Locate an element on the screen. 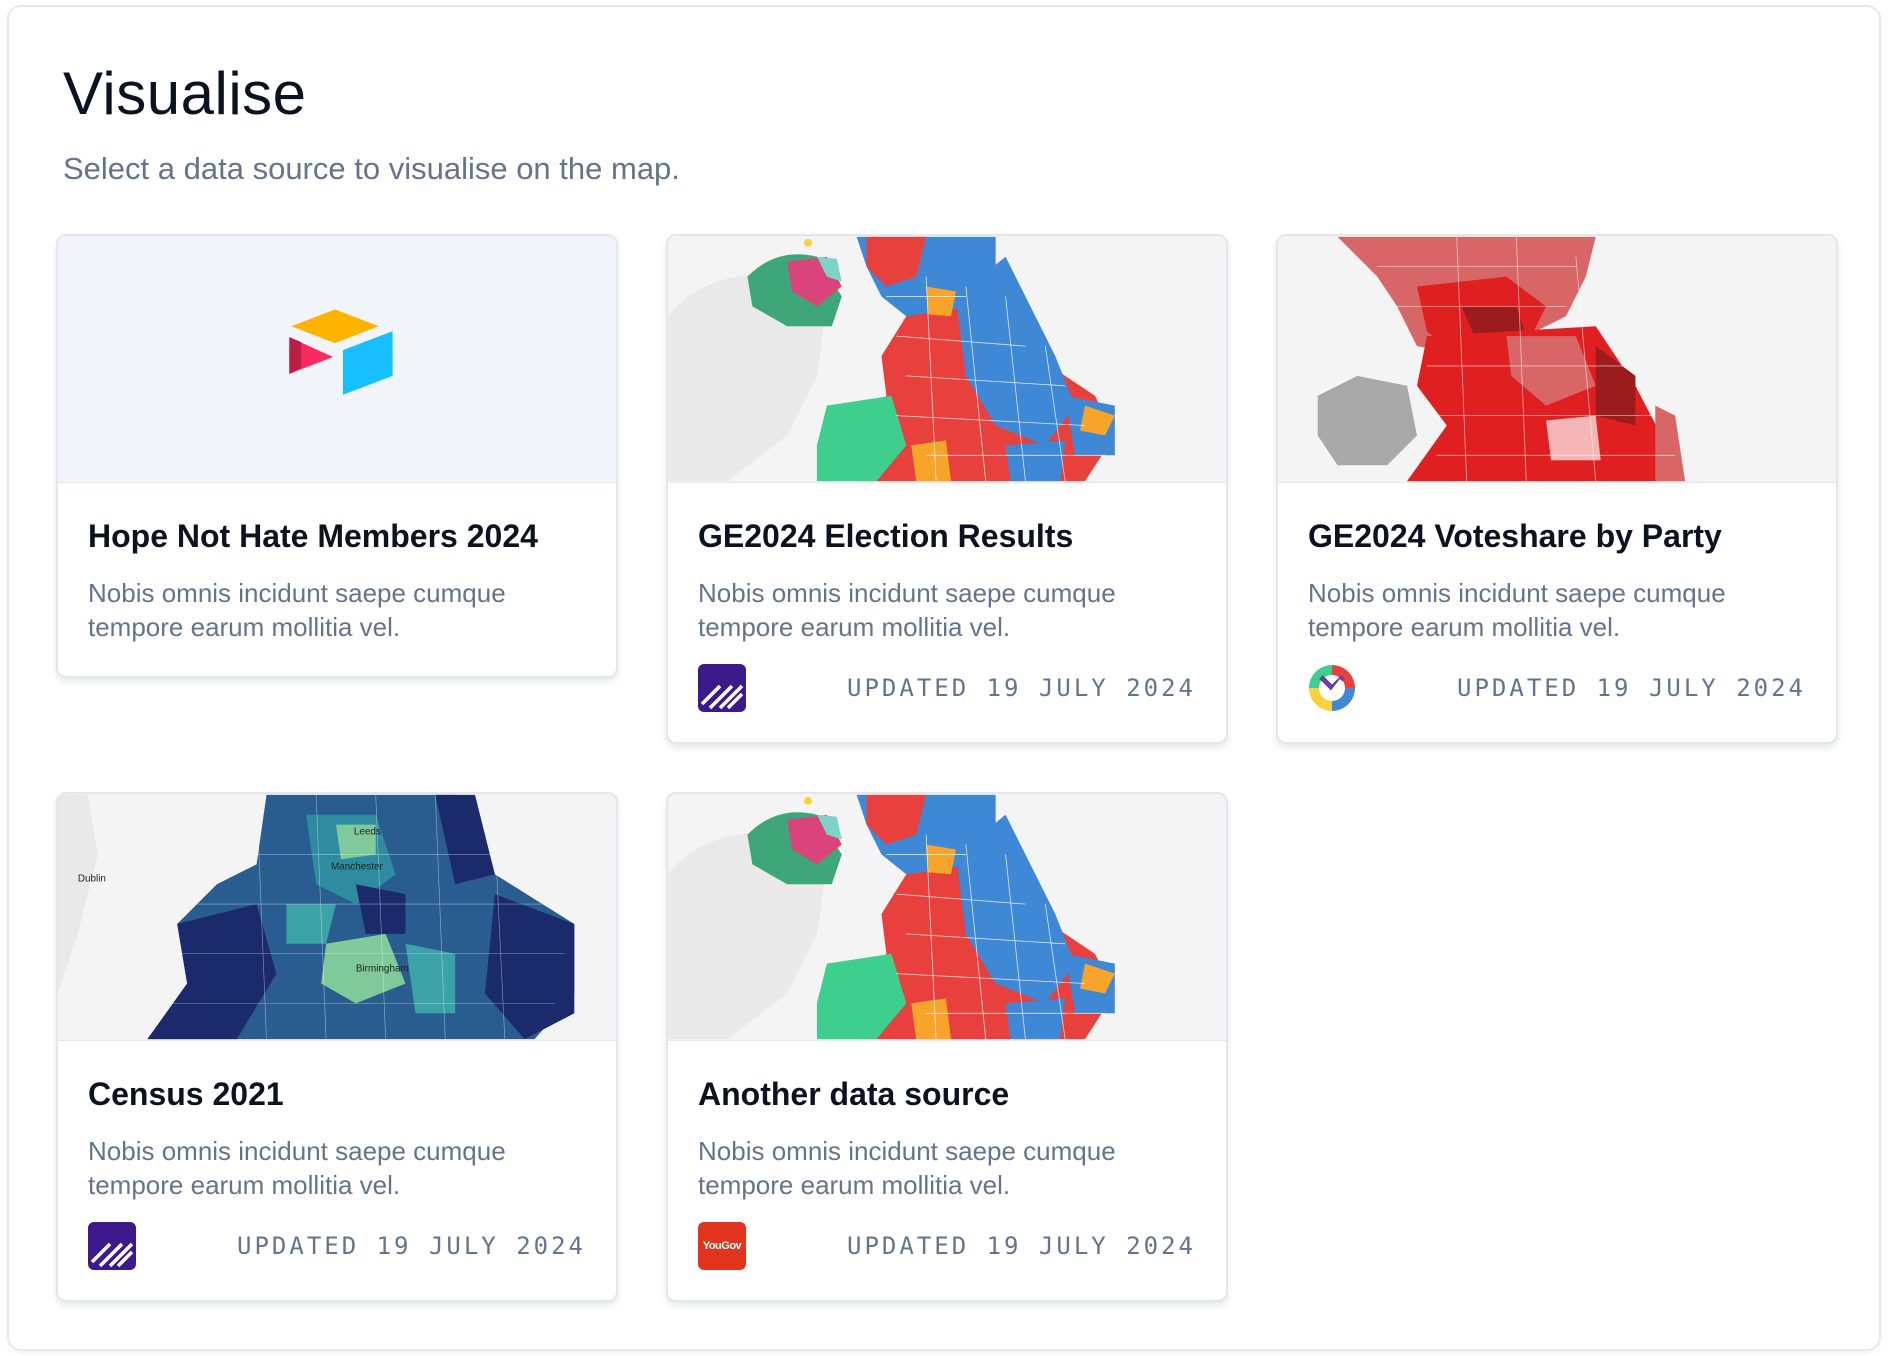 This screenshot has width=1890, height=1356. multicolor-ring-logo-icon is located at coordinates (1332, 688).